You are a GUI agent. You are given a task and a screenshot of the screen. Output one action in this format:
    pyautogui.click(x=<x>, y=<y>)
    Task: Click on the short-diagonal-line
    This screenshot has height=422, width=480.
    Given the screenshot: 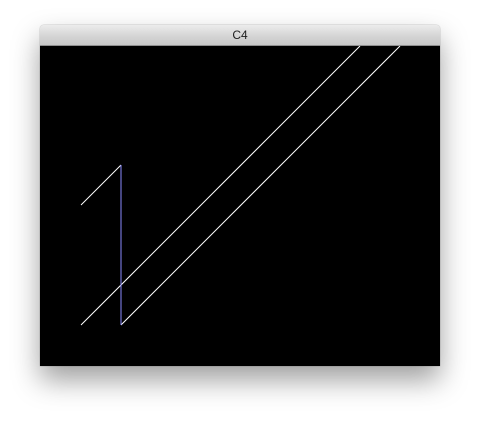 What is the action you would take?
    pyautogui.click(x=101, y=185)
    